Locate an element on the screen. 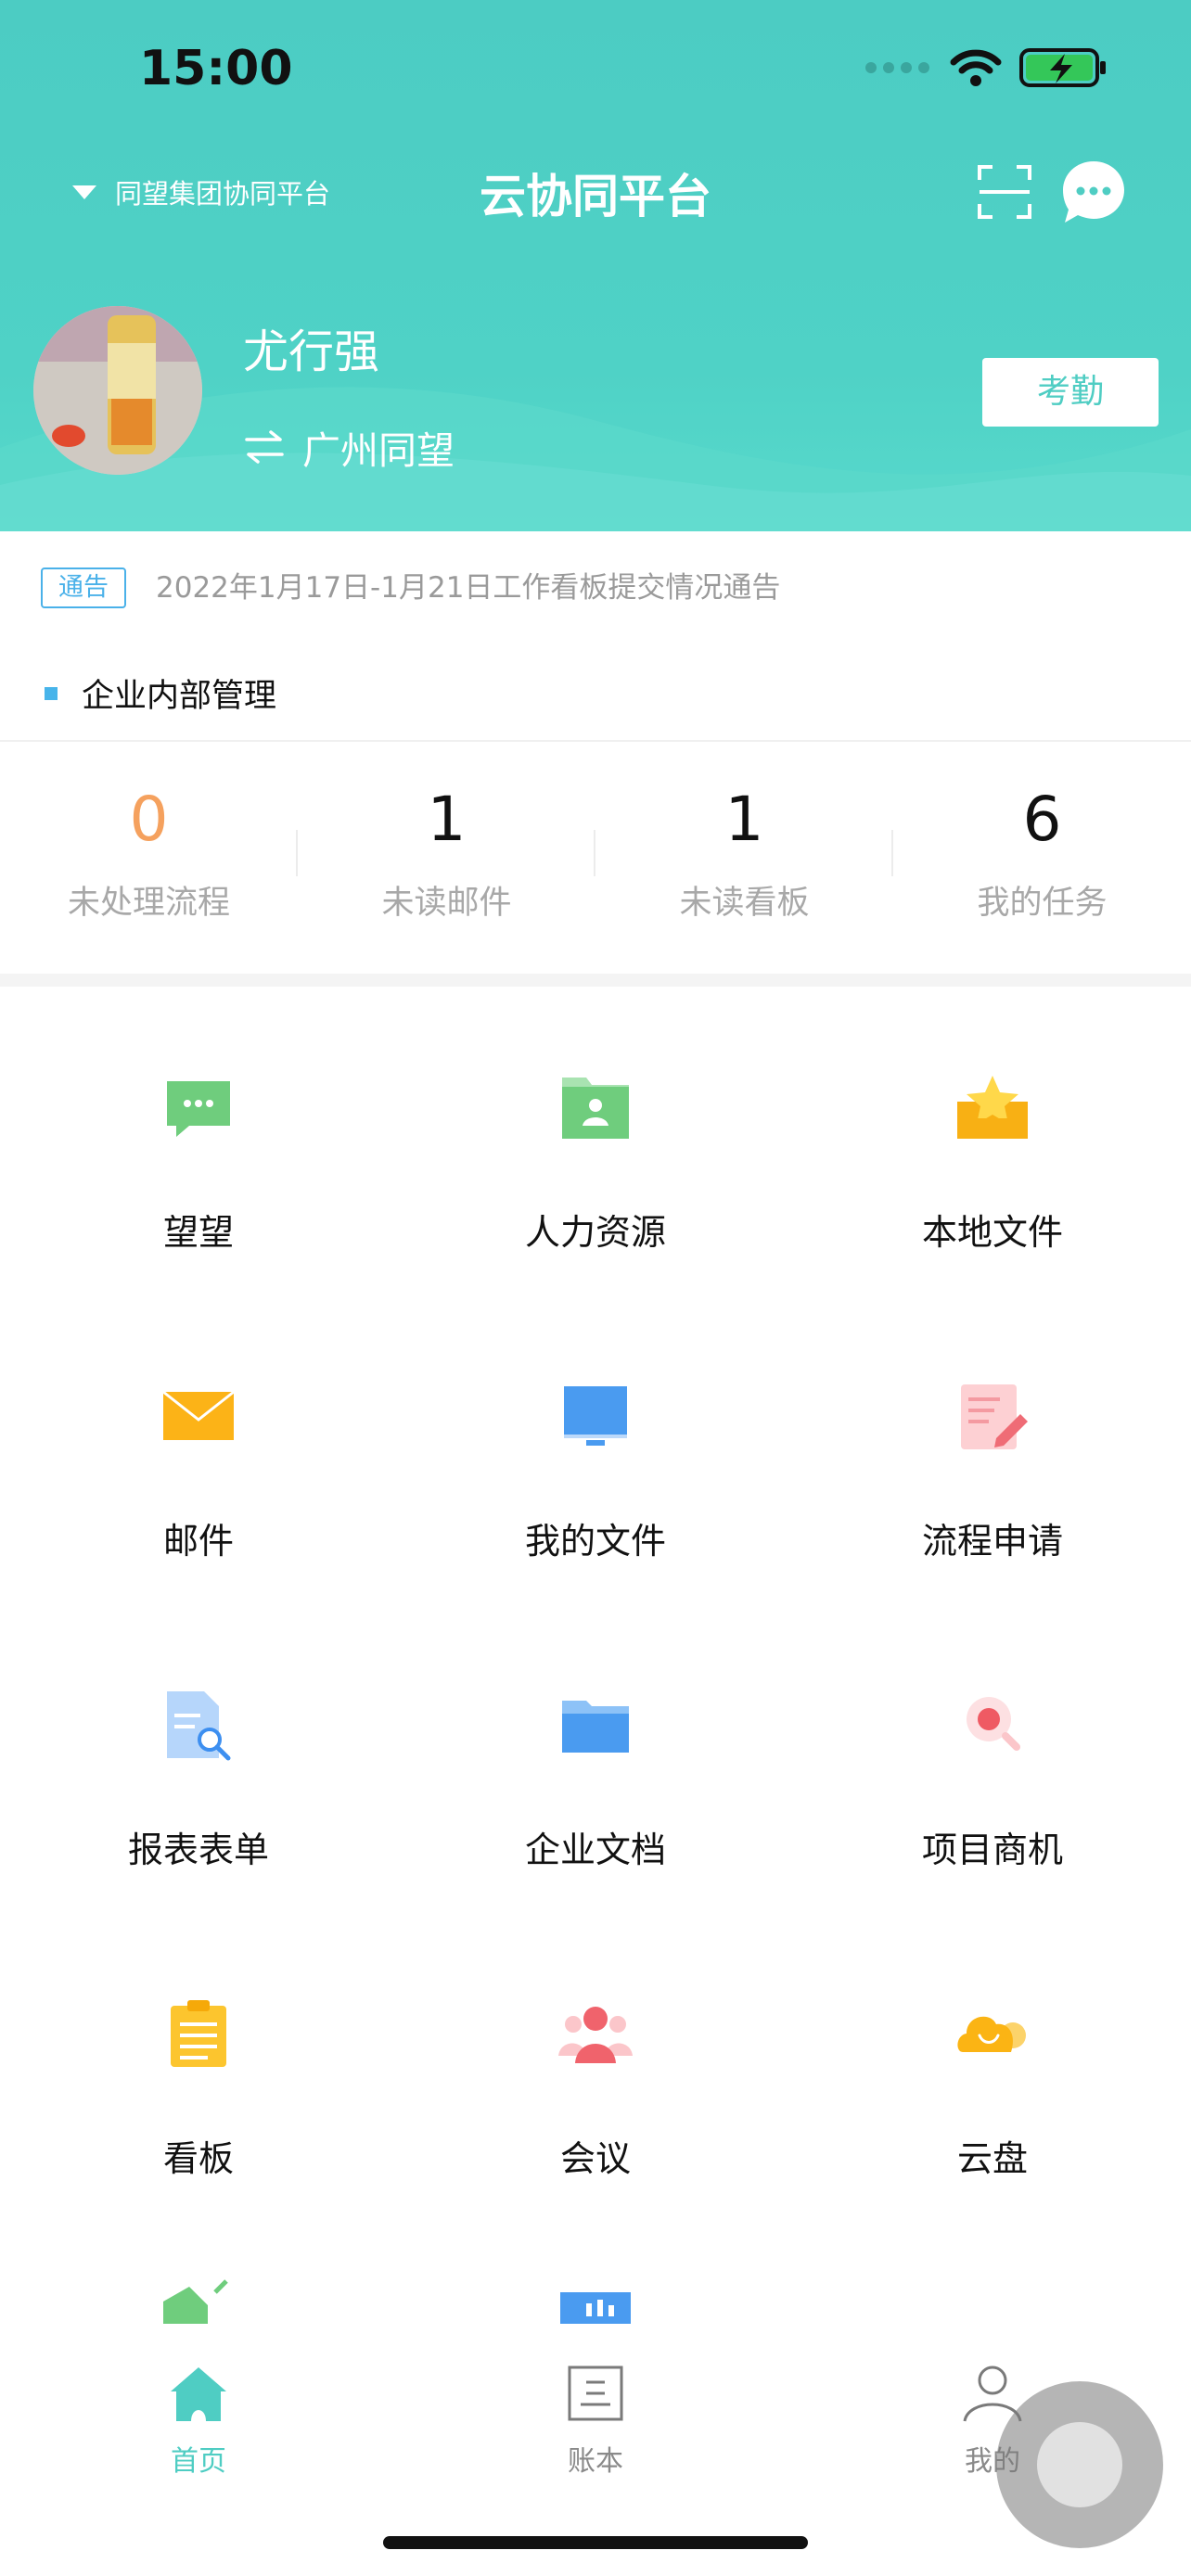  form-edit-icon is located at coordinates (995, 1417).